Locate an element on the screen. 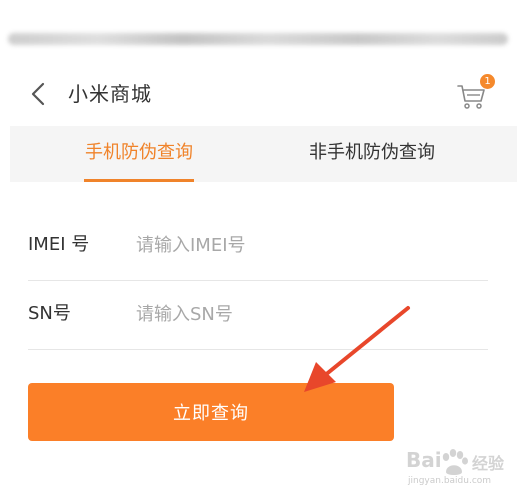  baidu-watermark: Bai 经验 jingyan.baidu.com is located at coordinates (464, 465).